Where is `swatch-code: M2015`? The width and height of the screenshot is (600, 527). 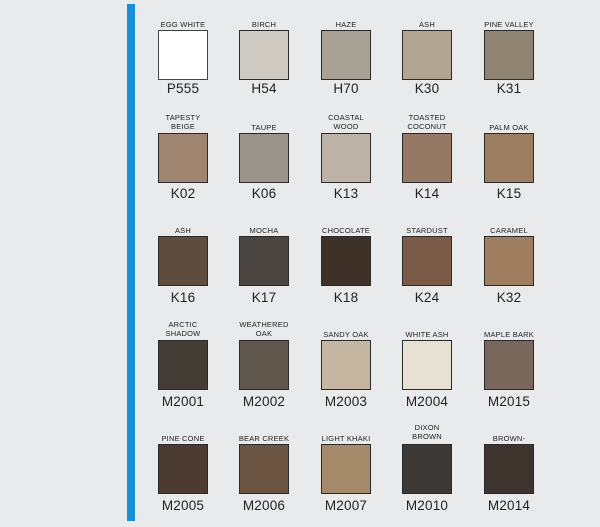
swatch-code: M2015 is located at coordinates (509, 401).